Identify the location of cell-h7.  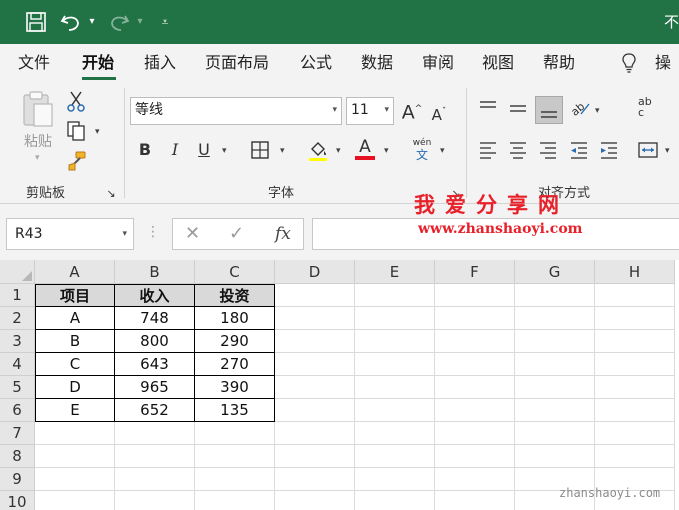
(635, 433).